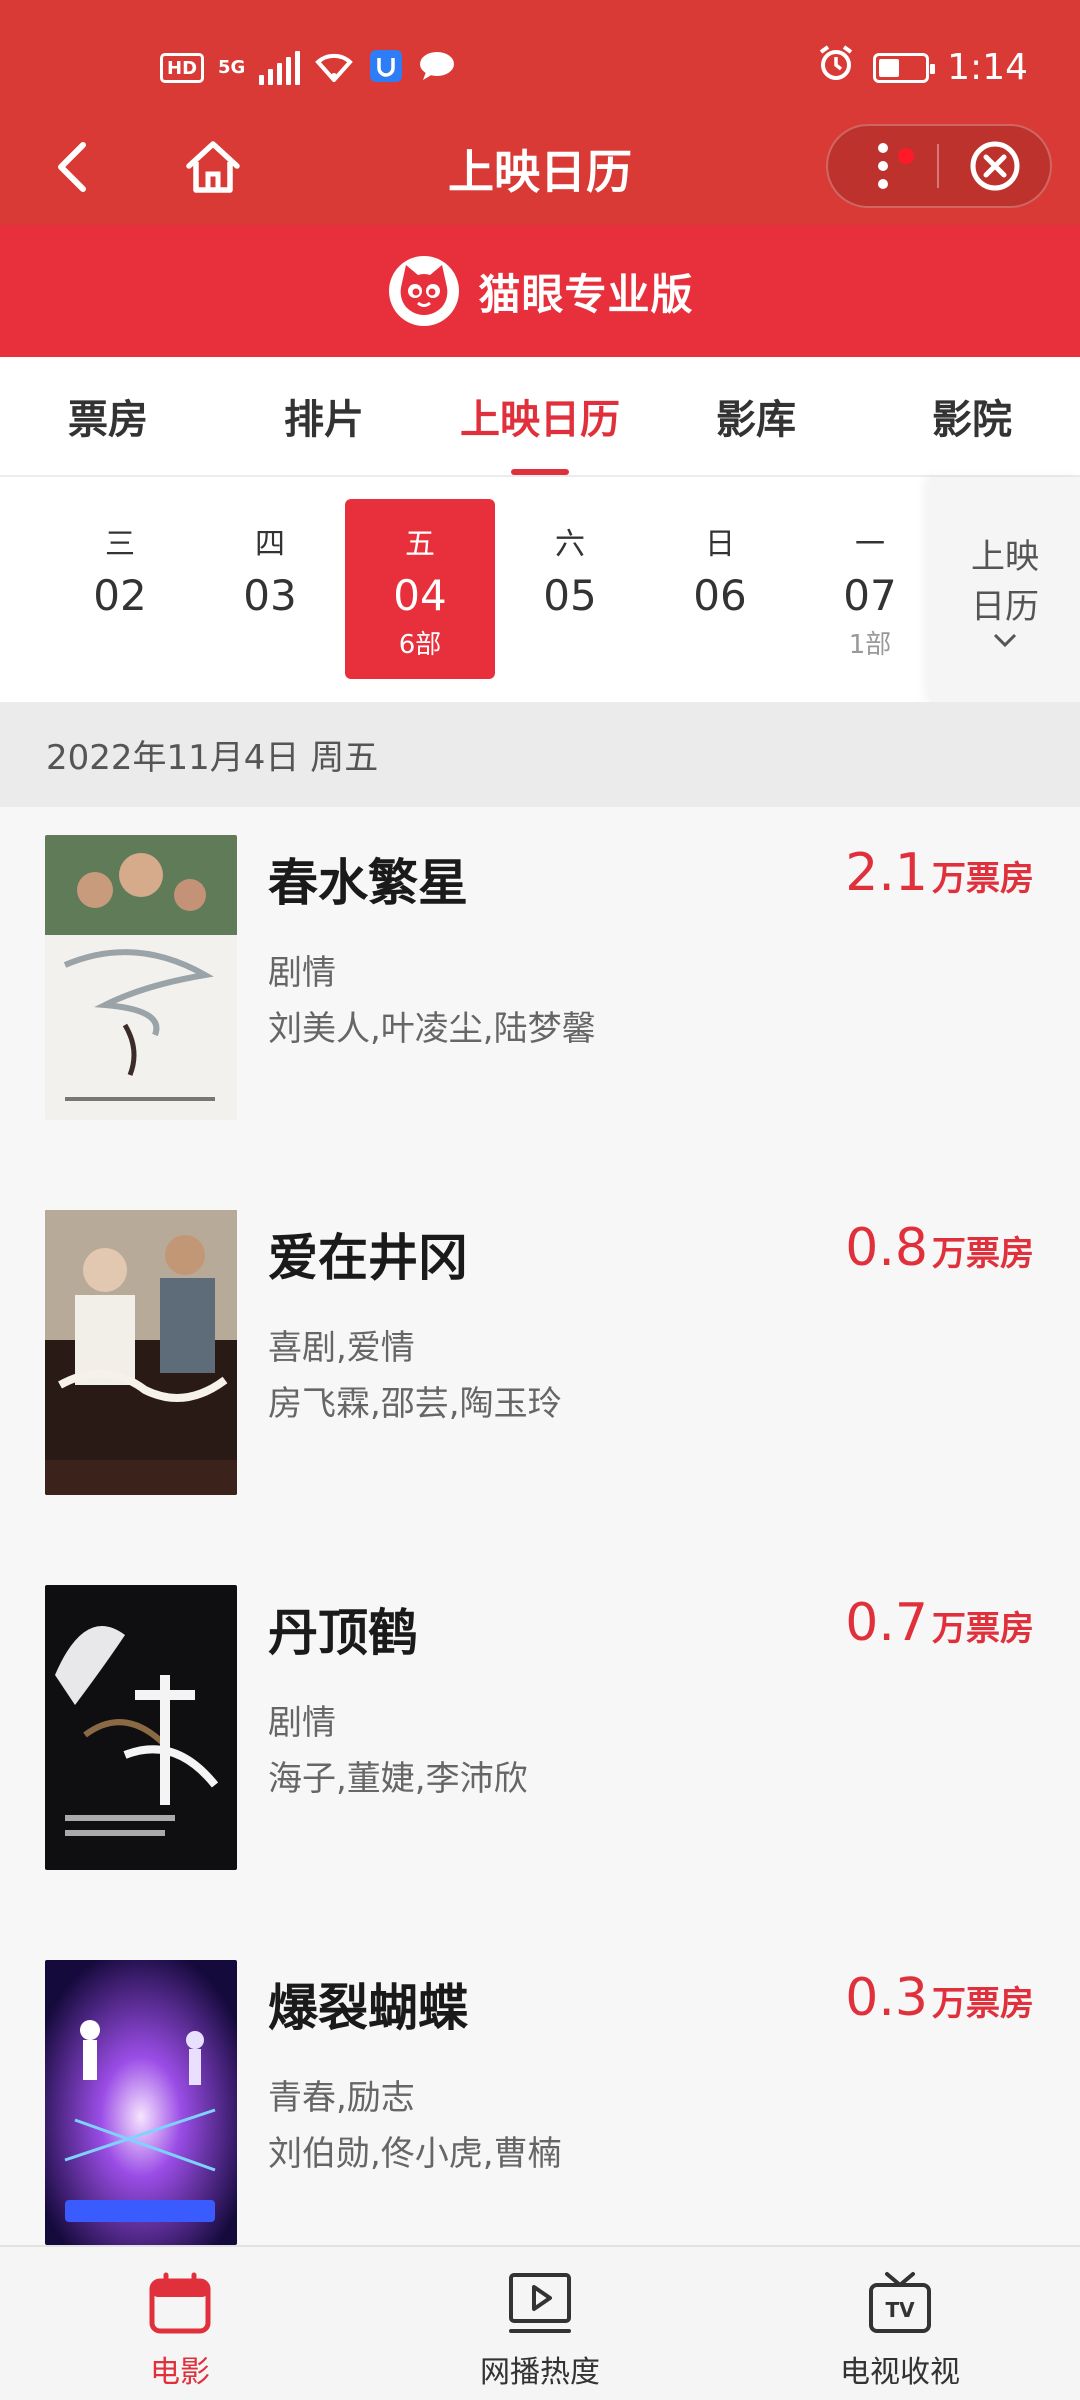 The image size is (1080, 2400). What do you see at coordinates (341, 1348) in the screenshot?
I see `movie-genre: 喜剧,爱情` at bounding box center [341, 1348].